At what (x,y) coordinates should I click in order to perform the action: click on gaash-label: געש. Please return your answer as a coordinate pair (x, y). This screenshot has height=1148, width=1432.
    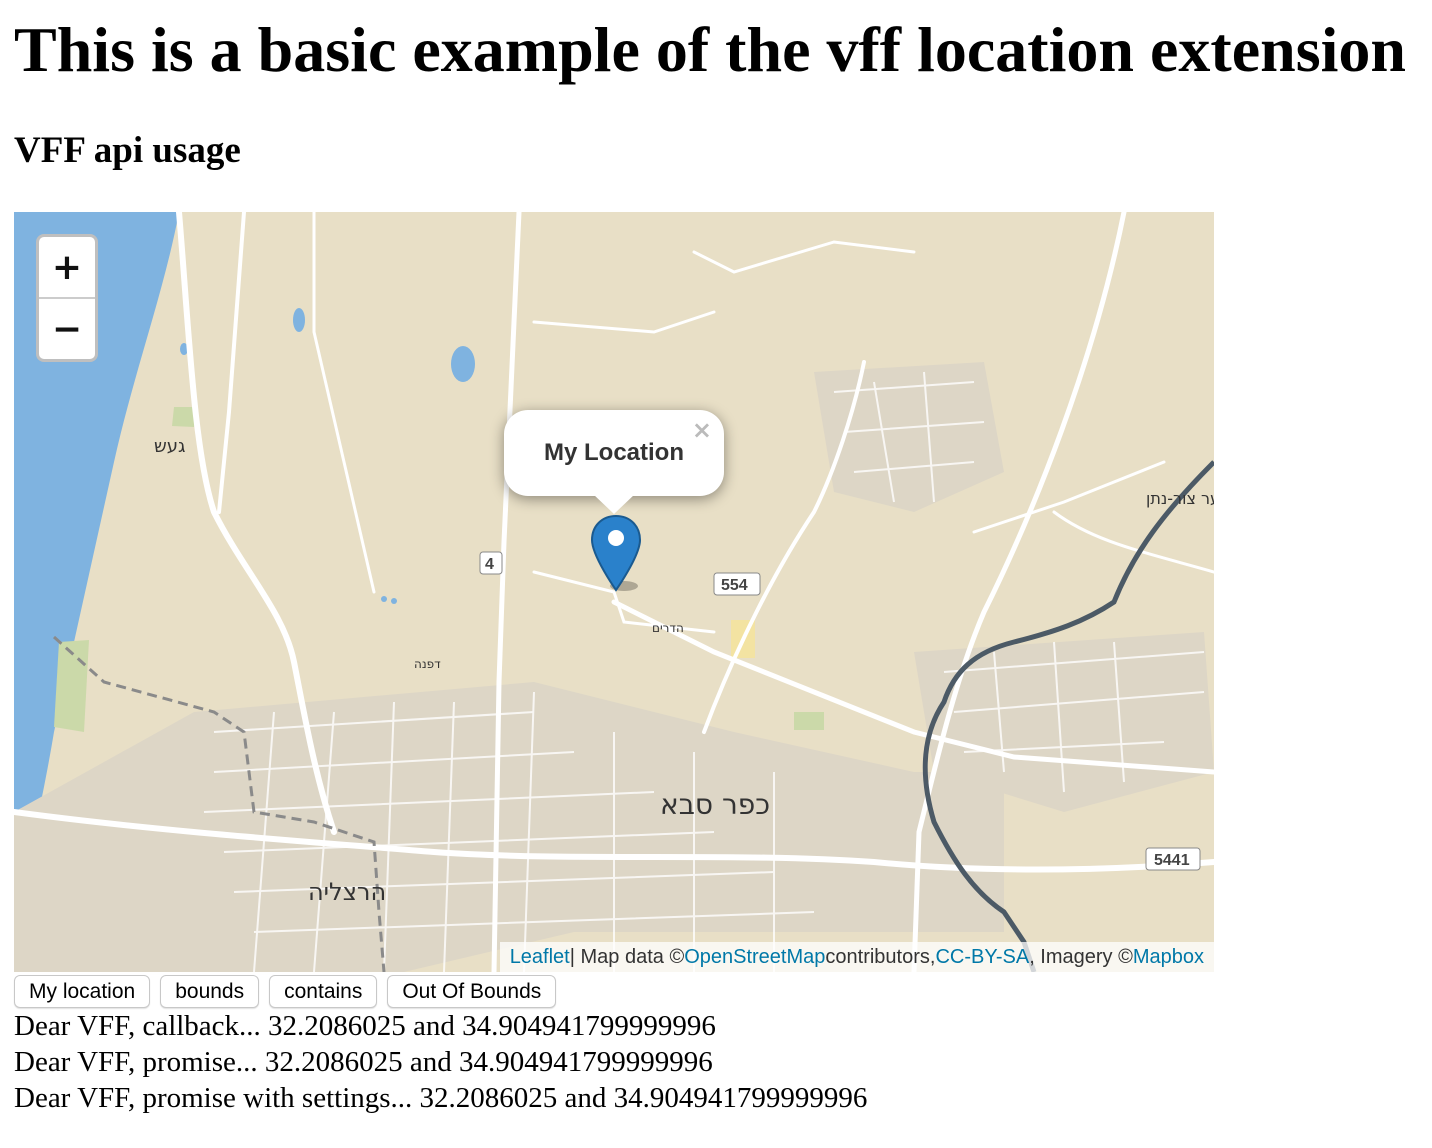
    Looking at the image, I should click on (169, 446).